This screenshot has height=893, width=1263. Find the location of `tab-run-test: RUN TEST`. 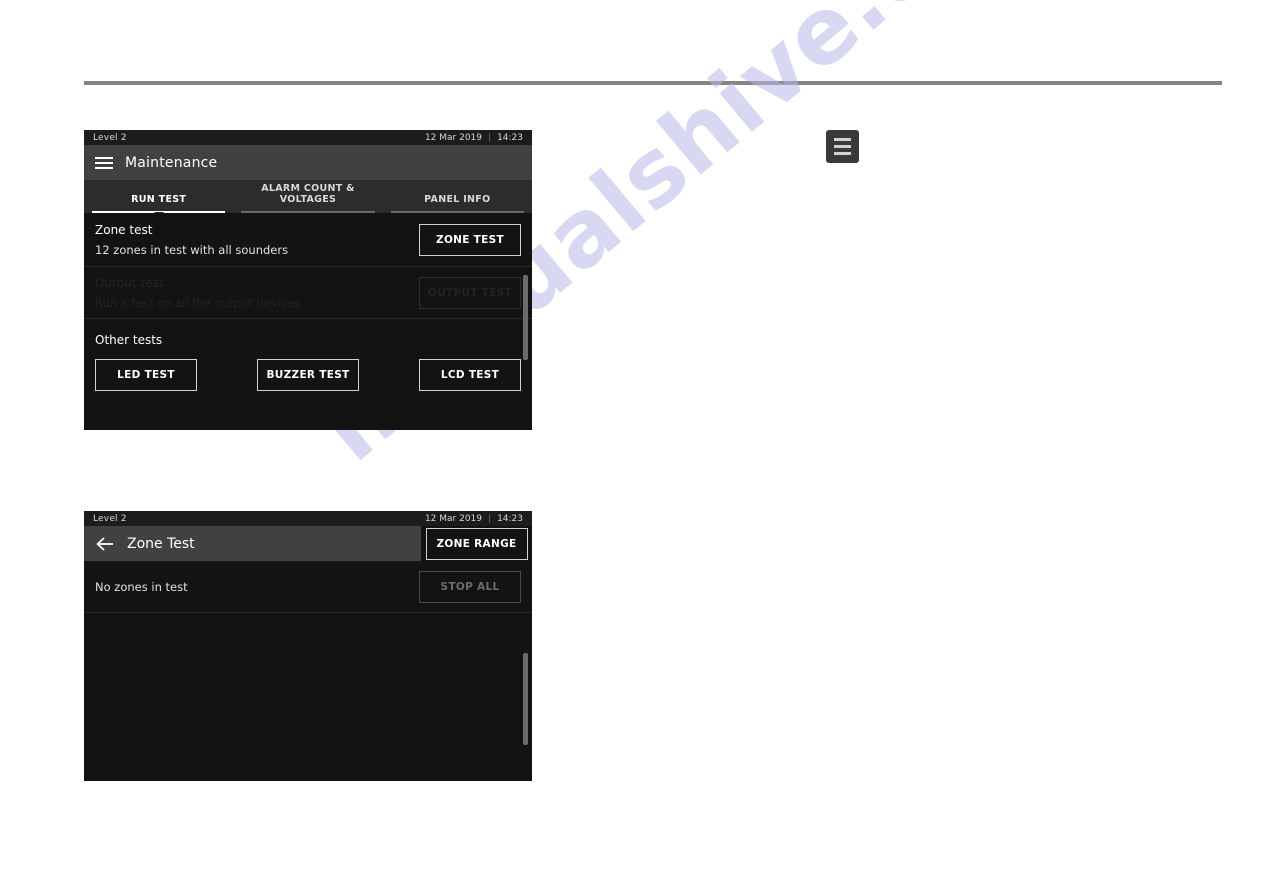

tab-run-test: RUN TEST is located at coordinates (158, 206).